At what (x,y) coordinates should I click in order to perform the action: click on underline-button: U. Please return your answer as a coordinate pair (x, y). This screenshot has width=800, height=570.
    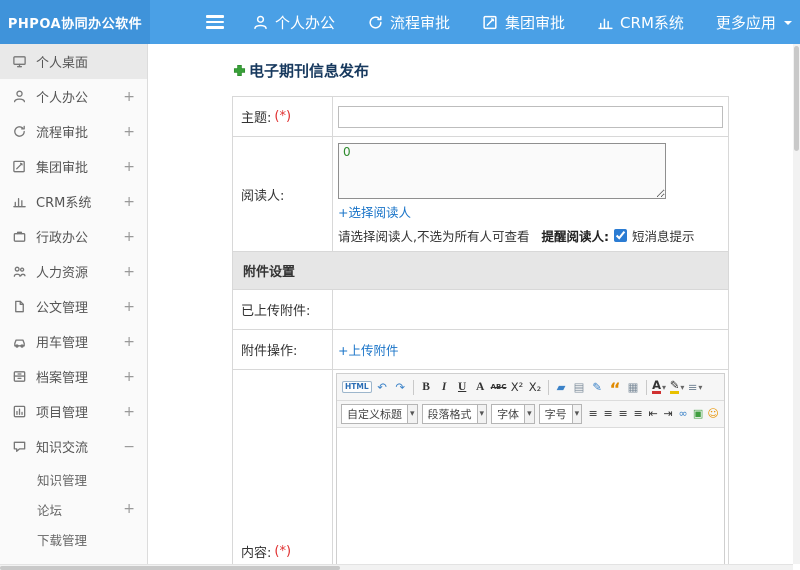
    Looking at the image, I should click on (462, 387).